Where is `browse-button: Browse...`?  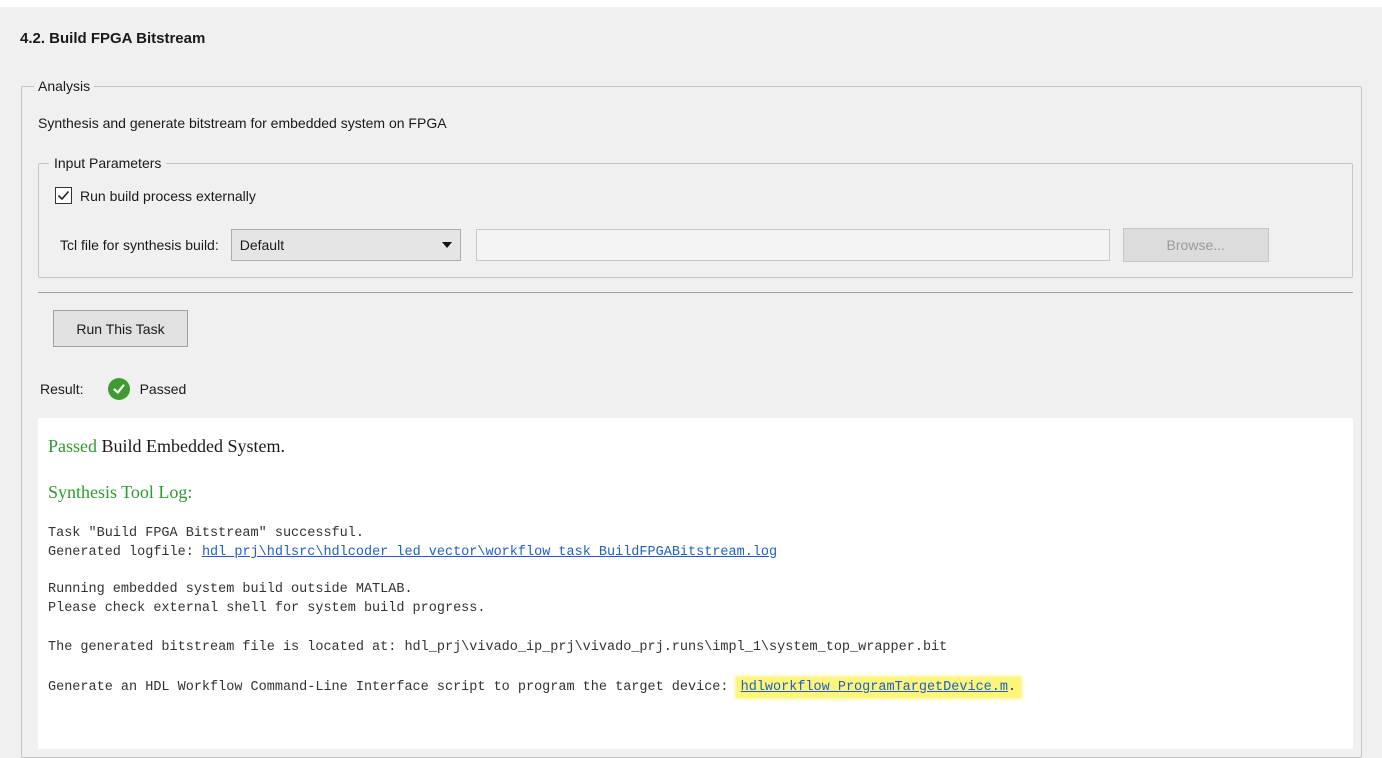
browse-button: Browse... is located at coordinates (1195, 245).